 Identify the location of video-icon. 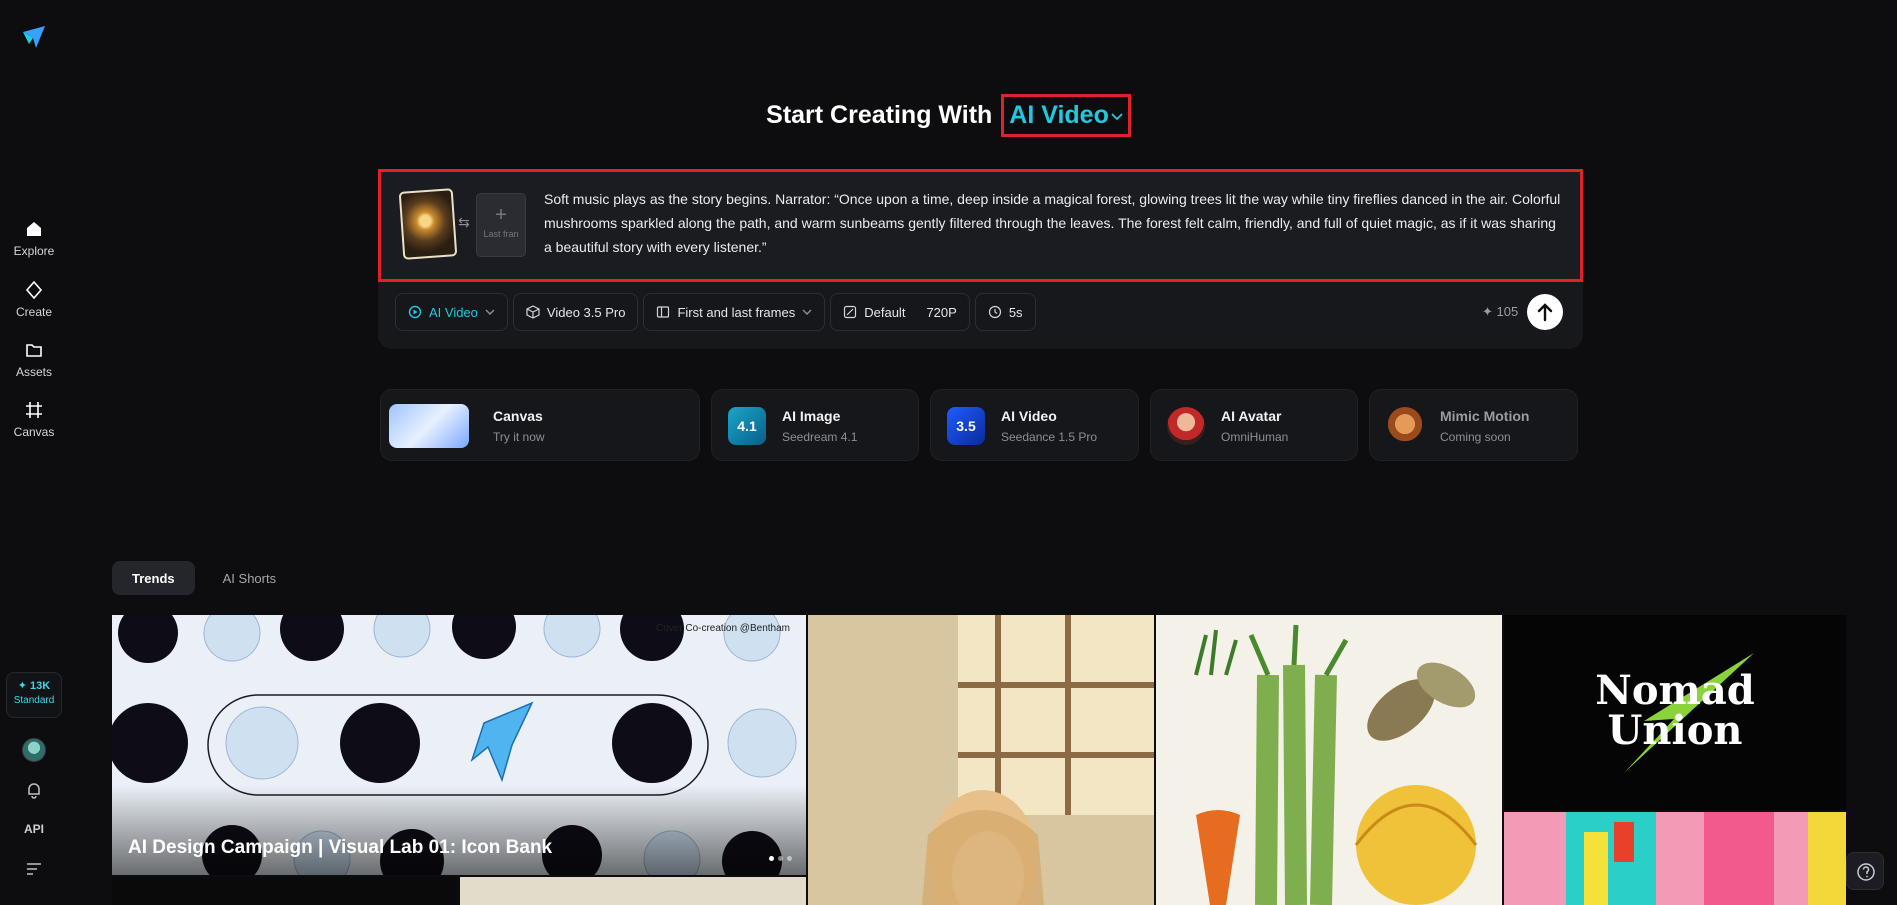
(415, 312).